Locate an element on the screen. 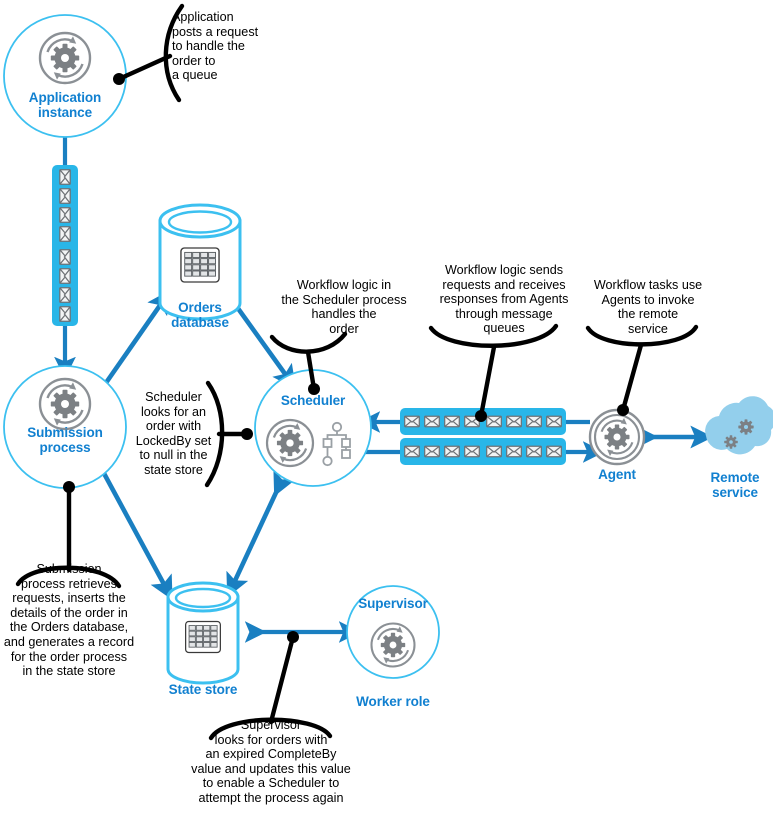  node-agent is located at coordinates (617, 437).